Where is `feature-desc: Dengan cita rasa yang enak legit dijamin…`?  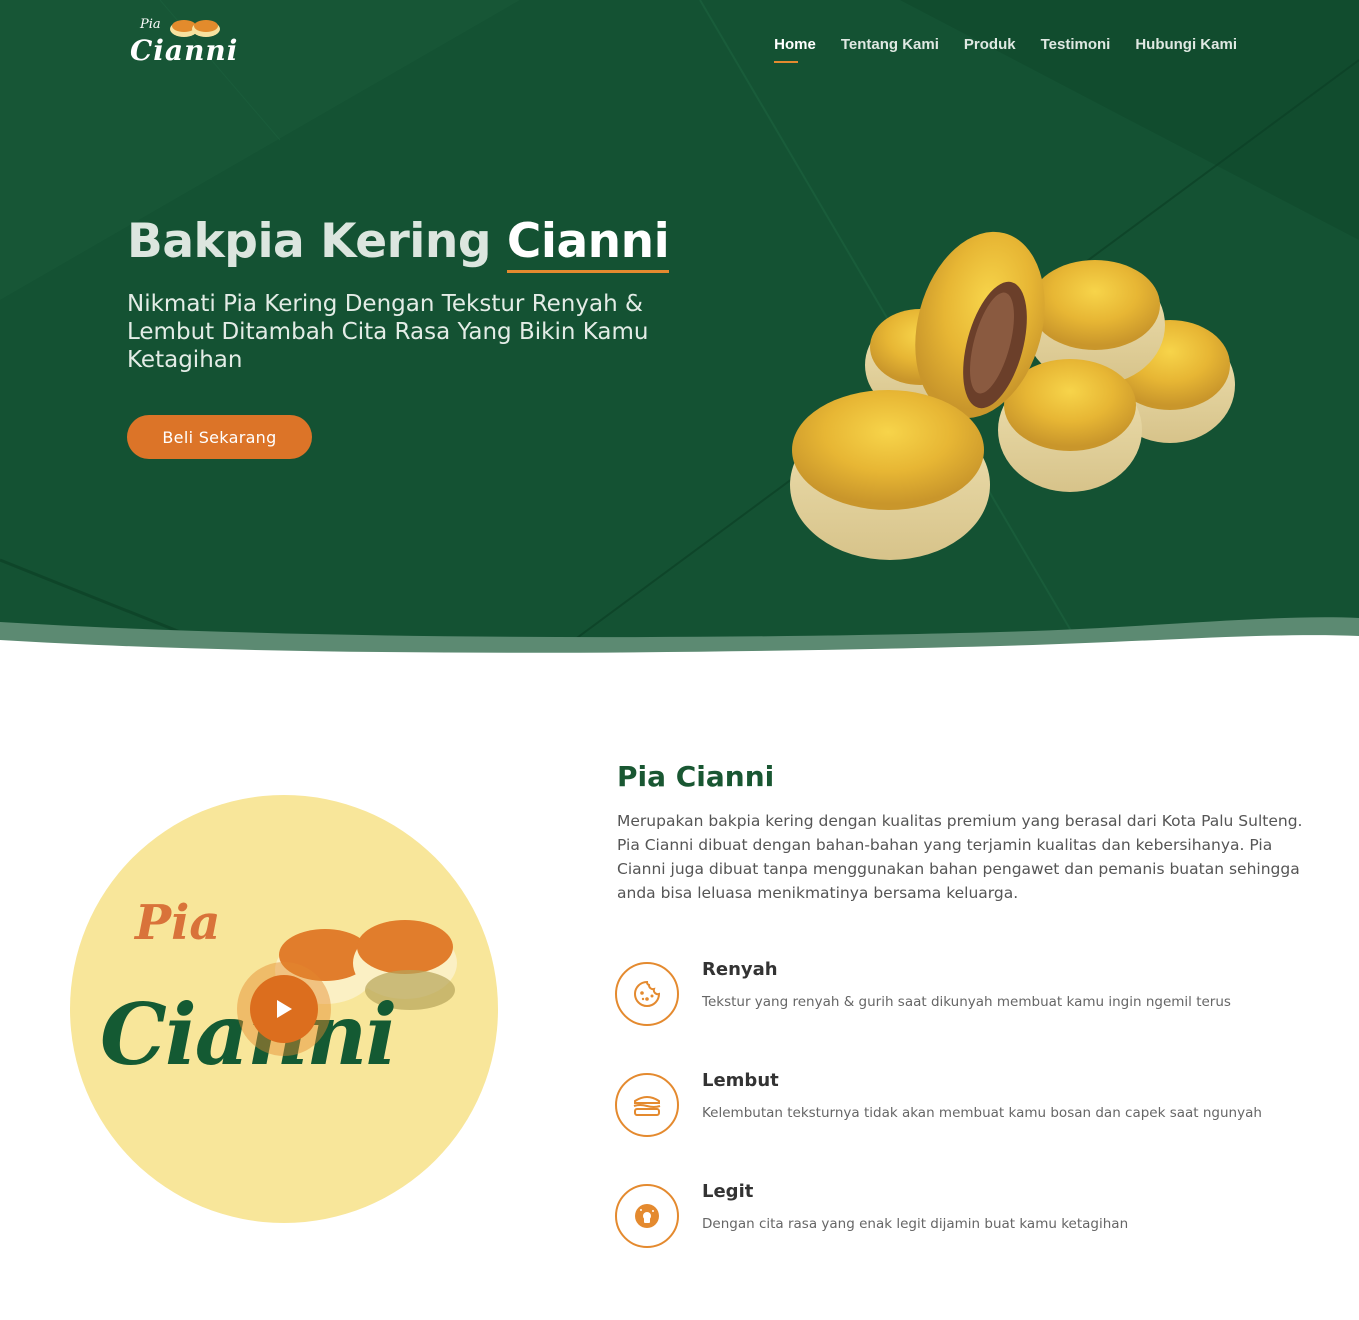
feature-desc: Dengan cita rasa yang enak legit dijamin… is located at coordinates (915, 1224).